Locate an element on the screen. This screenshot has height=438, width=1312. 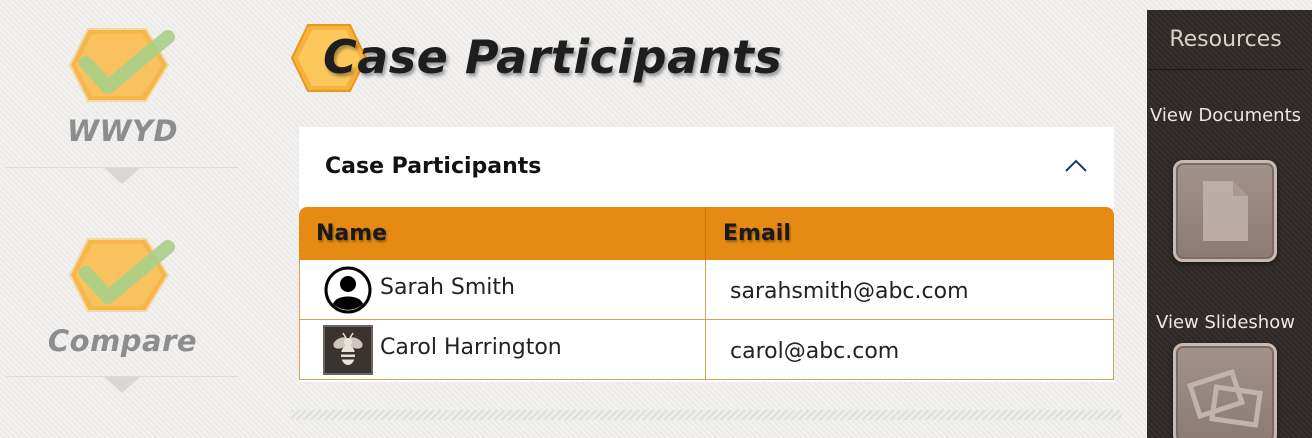
bee-icon is located at coordinates (348, 348).